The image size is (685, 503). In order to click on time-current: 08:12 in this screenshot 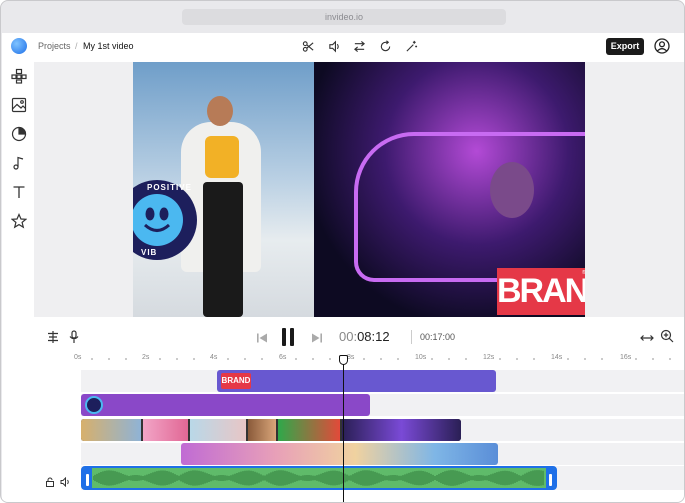, I will do `click(373, 336)`.